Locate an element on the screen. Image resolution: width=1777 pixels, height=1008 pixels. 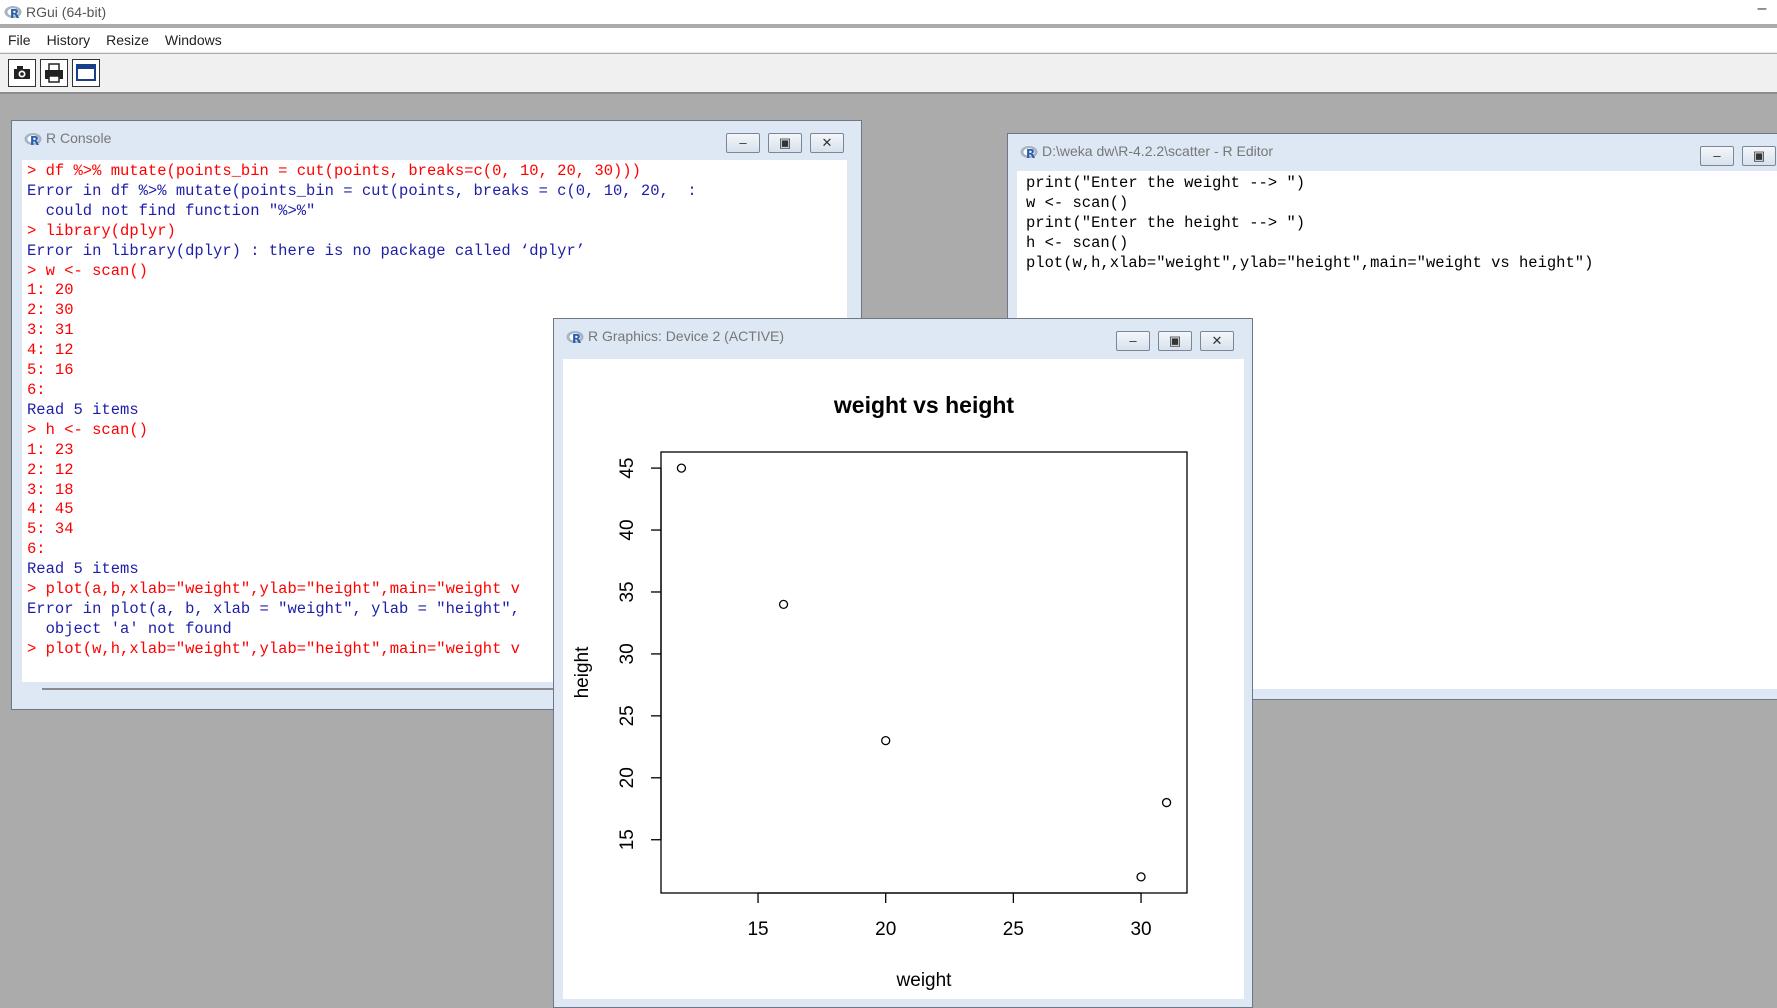
editor-minimize-button: – is located at coordinates (1717, 156).